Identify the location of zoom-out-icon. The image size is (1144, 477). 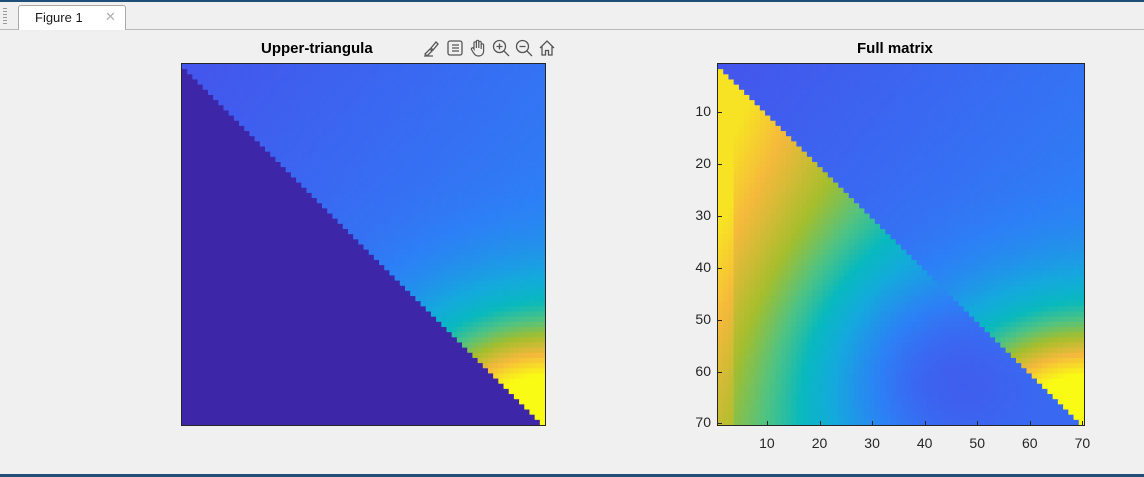
(524, 48).